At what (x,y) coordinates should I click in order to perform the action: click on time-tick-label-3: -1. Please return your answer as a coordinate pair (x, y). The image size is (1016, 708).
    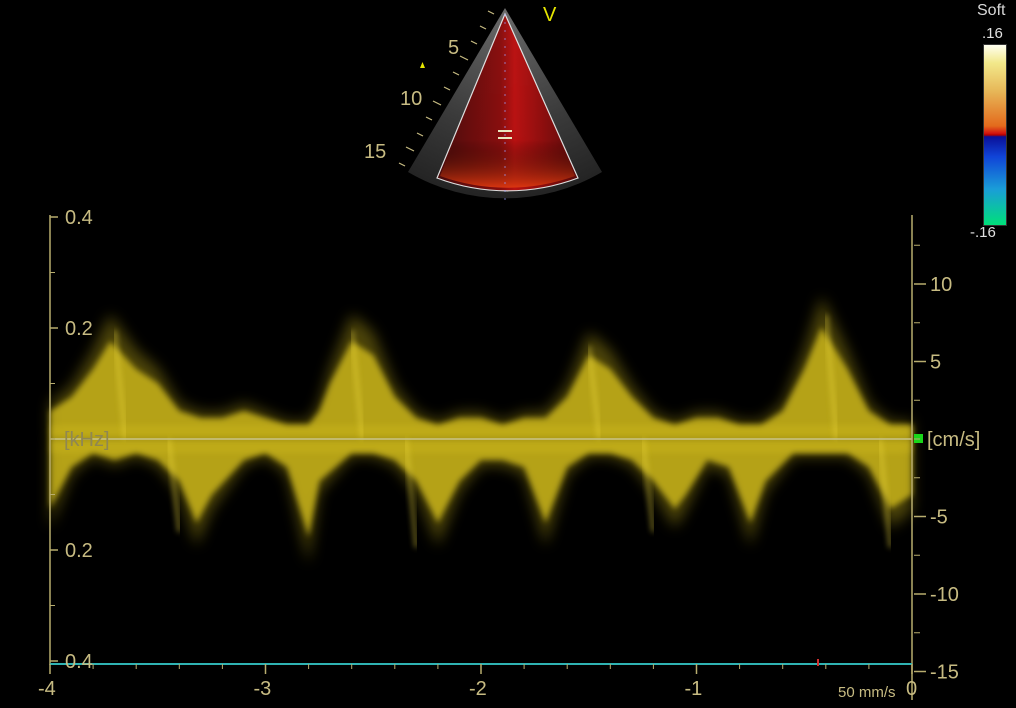
    Looking at the image, I should click on (694, 689).